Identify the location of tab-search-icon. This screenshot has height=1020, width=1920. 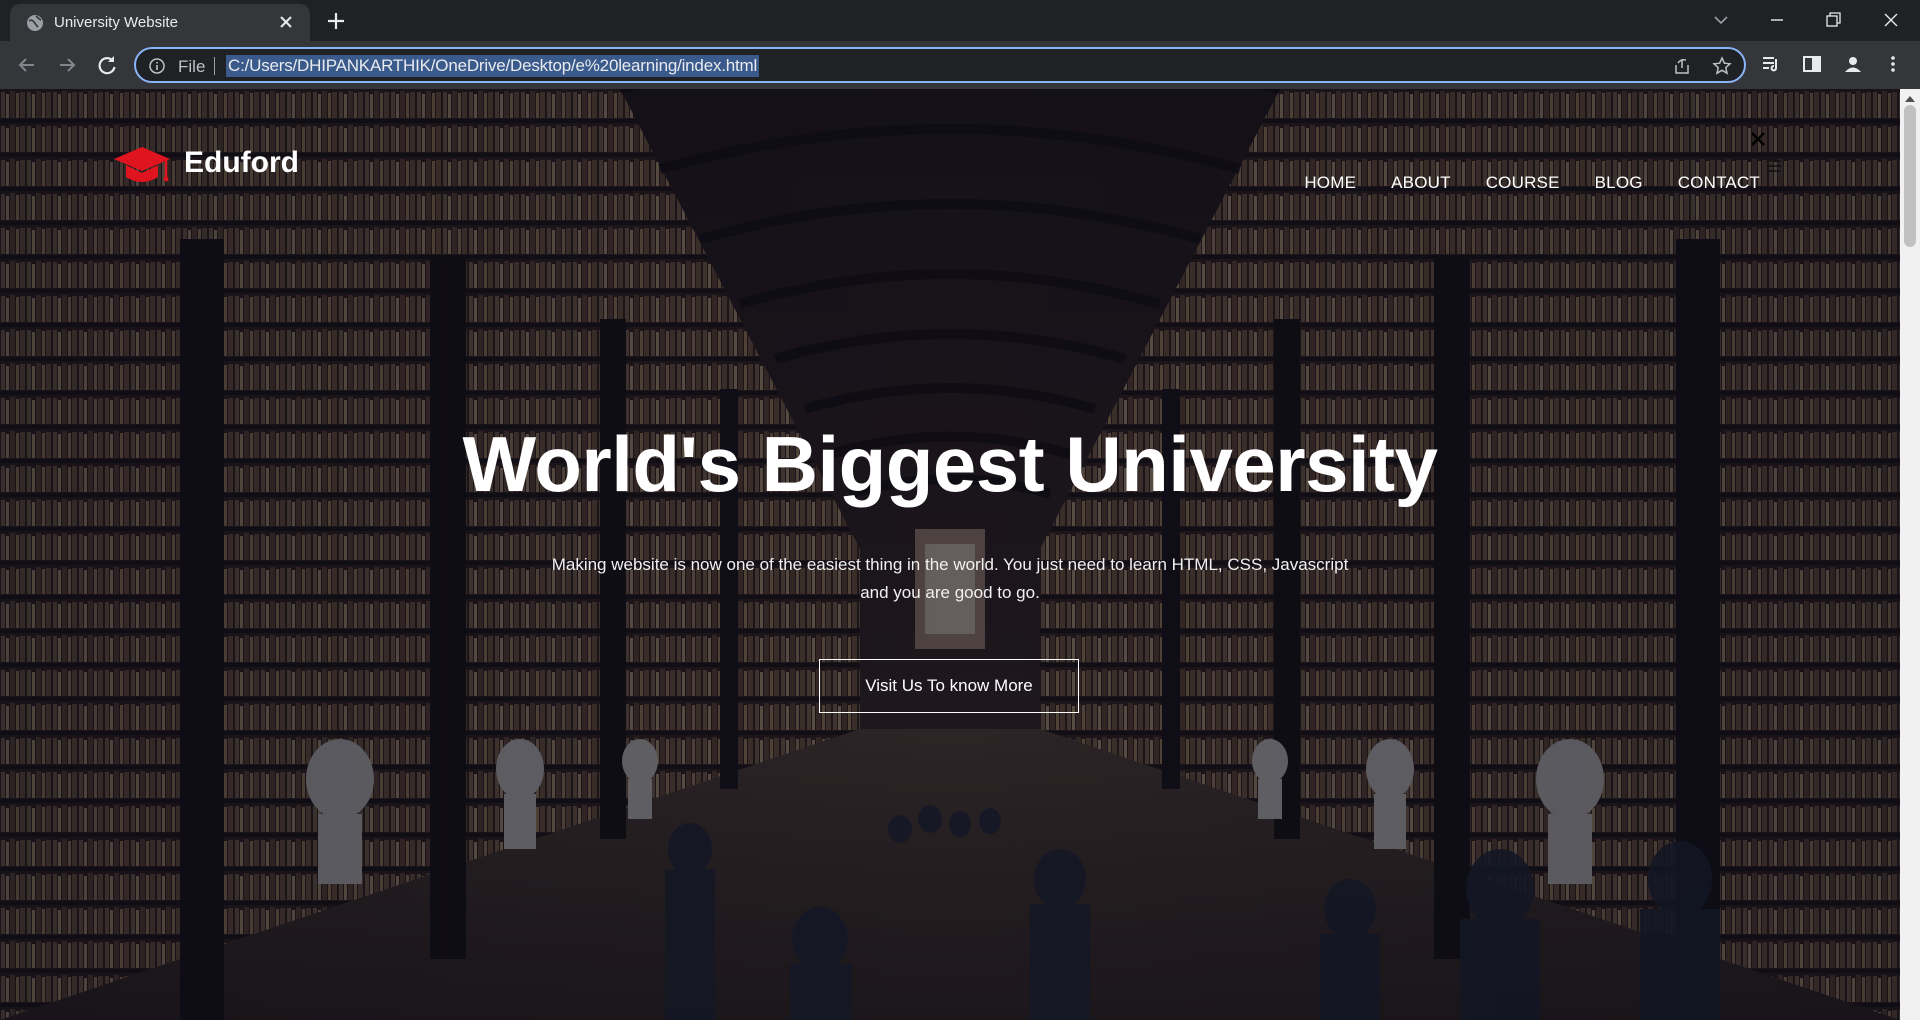
(1721, 20).